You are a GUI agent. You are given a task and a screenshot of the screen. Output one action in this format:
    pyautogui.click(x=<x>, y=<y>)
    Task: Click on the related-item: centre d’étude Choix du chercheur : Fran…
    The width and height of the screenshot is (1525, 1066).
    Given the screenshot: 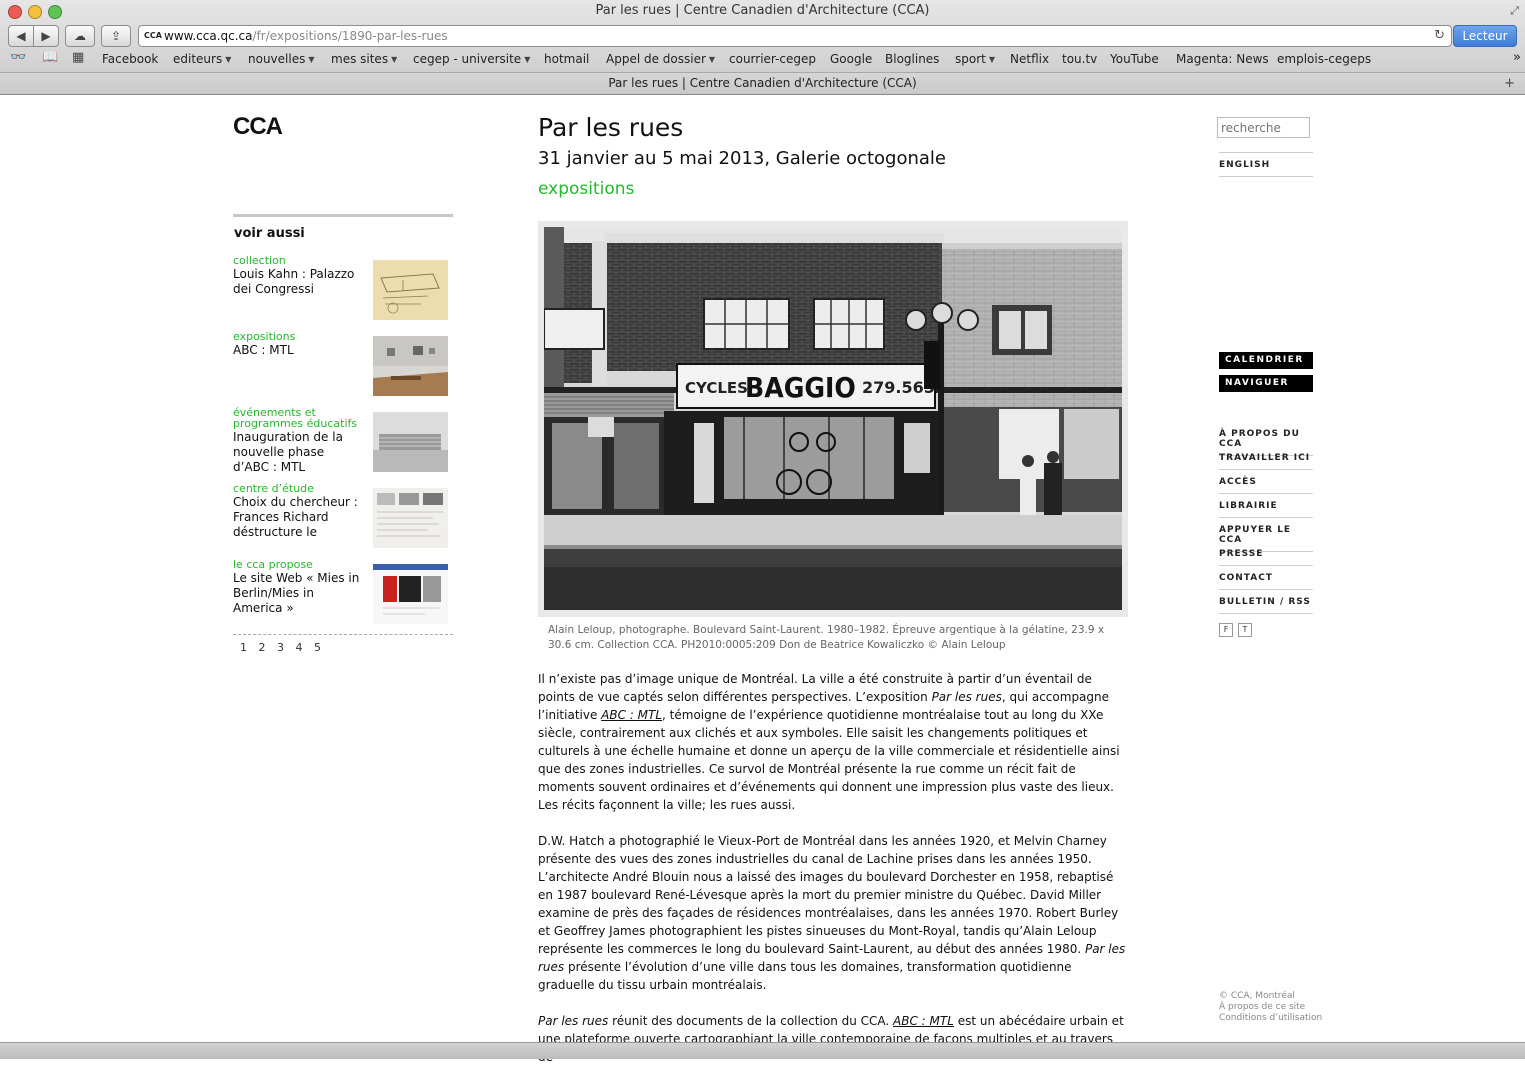 What is the action you would take?
    pyautogui.click(x=343, y=516)
    